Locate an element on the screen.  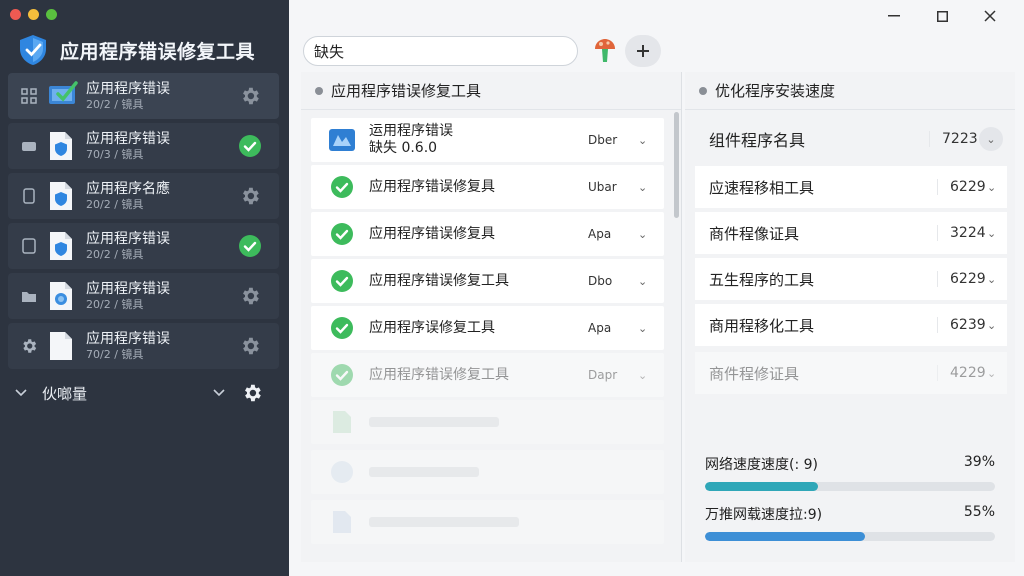
table-row: 商件程像证具 3224 ⌄ is located at coordinates (851, 233).